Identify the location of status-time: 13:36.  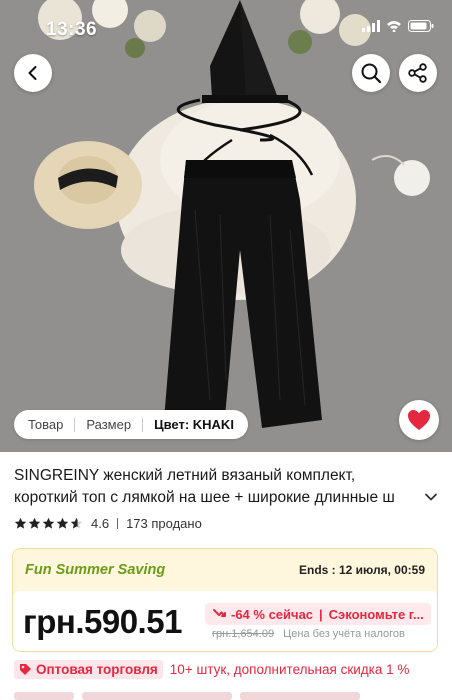
(72, 29).